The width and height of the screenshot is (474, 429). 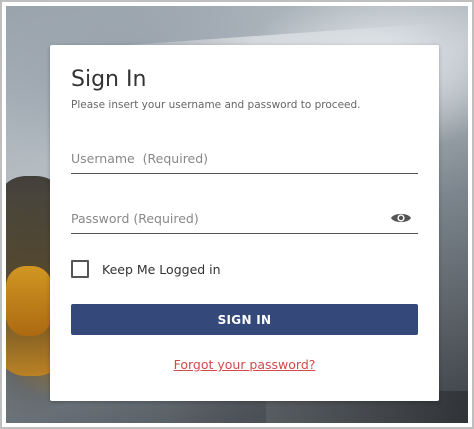 I want to click on background-yellow-object, so click(x=29, y=301).